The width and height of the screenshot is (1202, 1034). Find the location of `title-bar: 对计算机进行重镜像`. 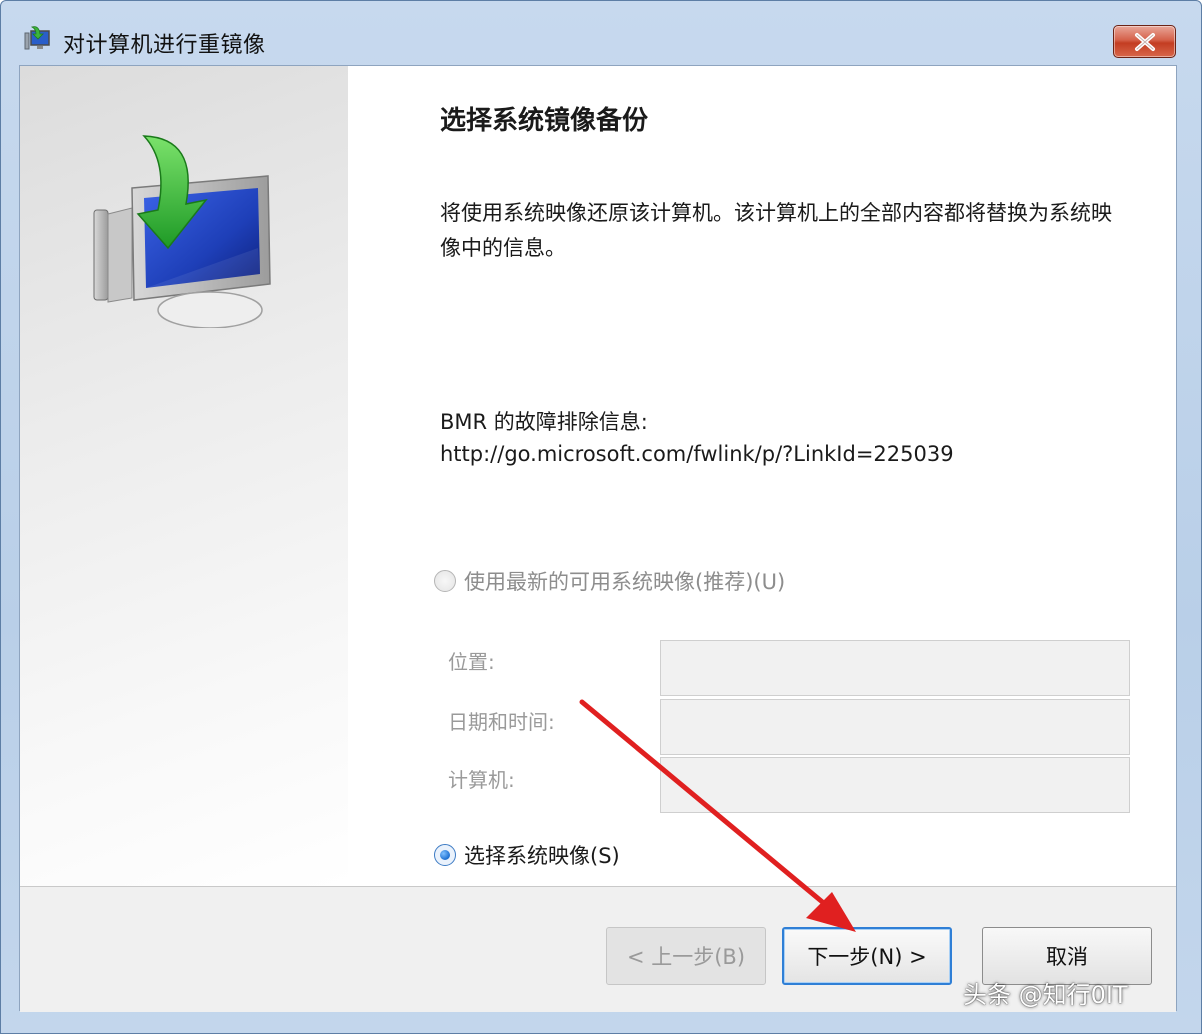

title-bar: 对计算机进行重镜像 is located at coordinates (601, 33).